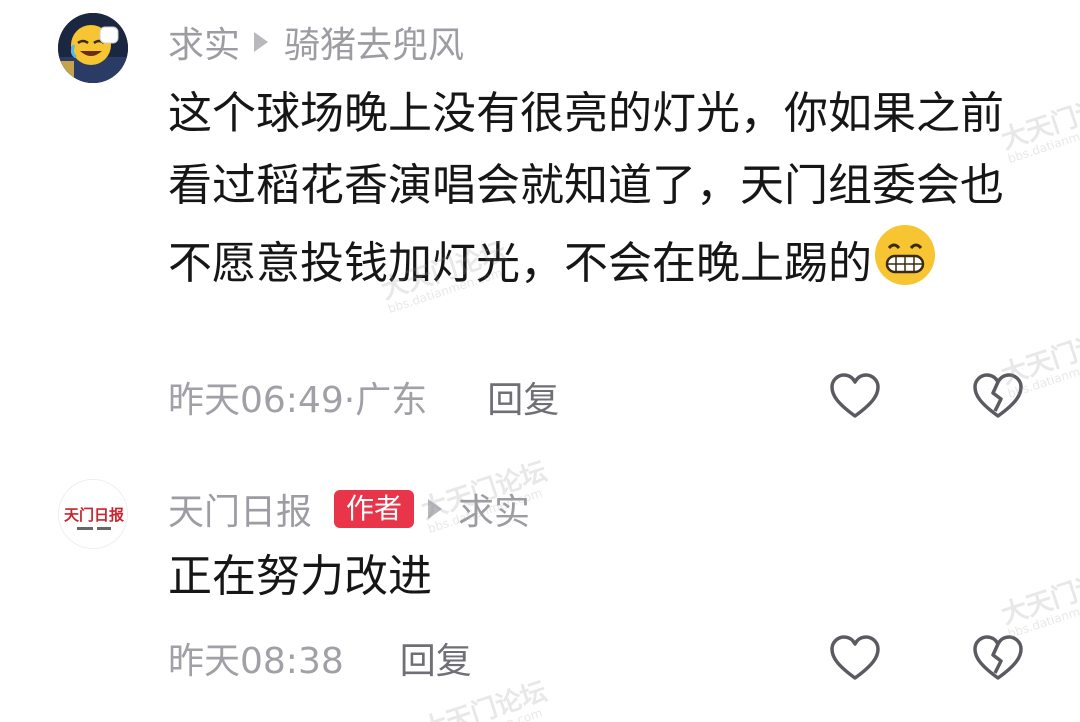  What do you see at coordinates (593, 577) in the screenshot?
I see `comment-text: 正在努力改进` at bounding box center [593, 577].